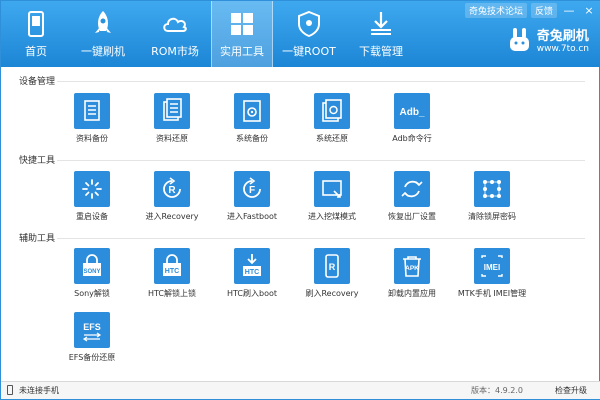  What do you see at coordinates (92, 327) in the screenshot?
I see `efs-icon-text: EFS` at bounding box center [92, 327].